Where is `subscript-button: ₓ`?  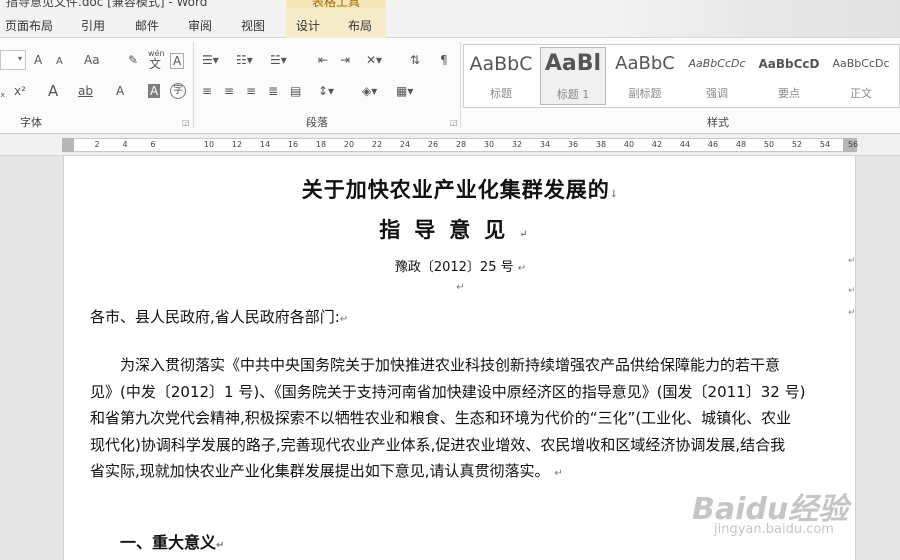
subscript-button: ₓ is located at coordinates (2, 93).